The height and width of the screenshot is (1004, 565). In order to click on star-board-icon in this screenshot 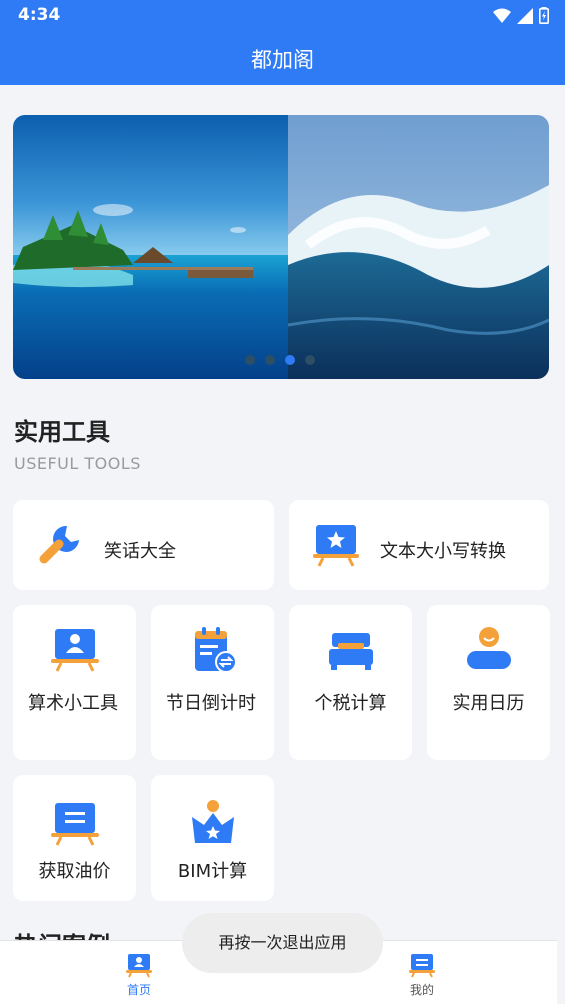, I will do `click(336, 546)`.